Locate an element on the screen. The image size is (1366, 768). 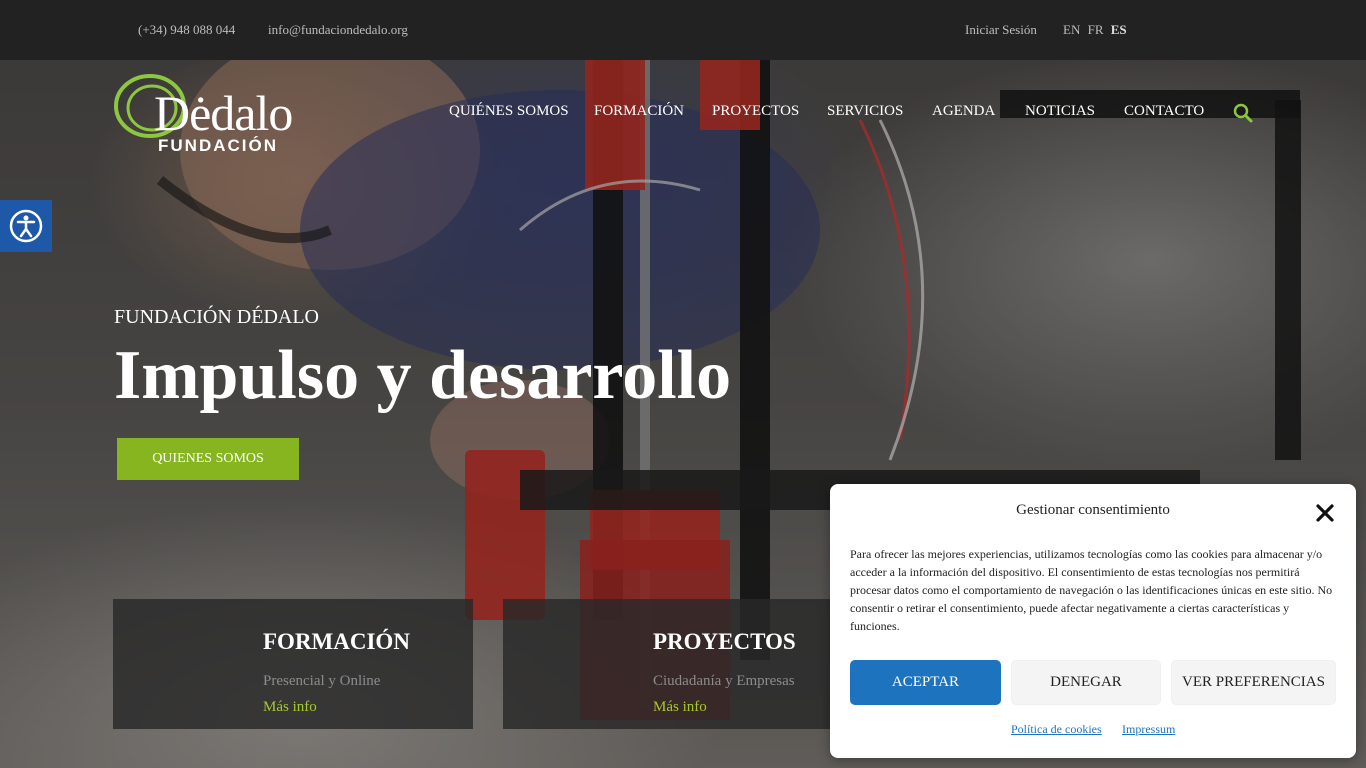
language-switcher: EN FR ES is located at coordinates (1097, 30).